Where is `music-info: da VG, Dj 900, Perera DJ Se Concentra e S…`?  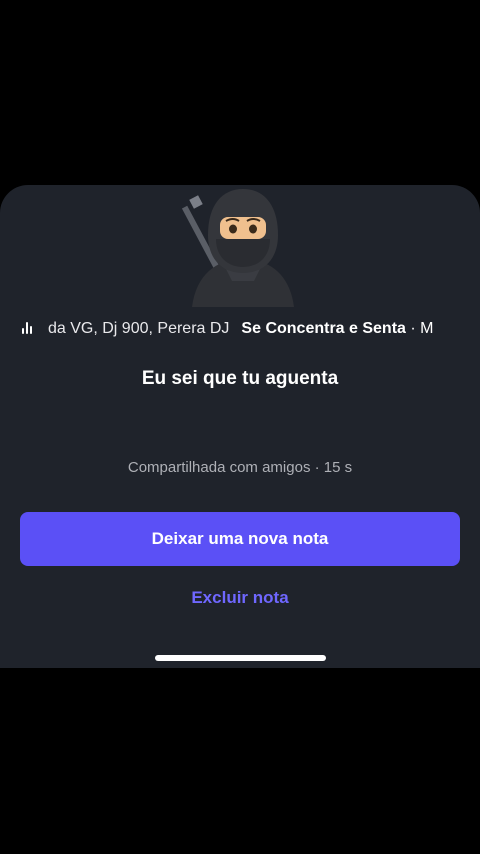
music-info: da VG, Dj 900, Perera DJ Se Concentra e S… is located at coordinates (240, 329).